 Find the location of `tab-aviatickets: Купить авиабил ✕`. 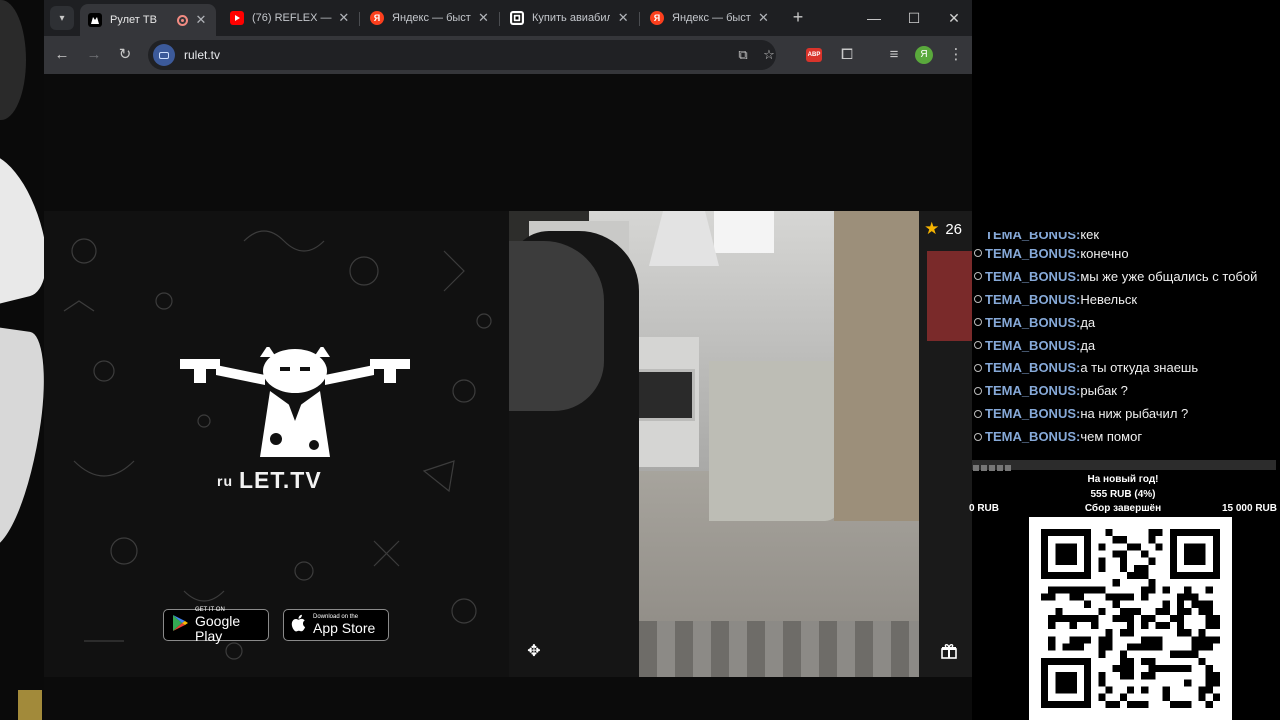

tab-aviatickets: Купить авиабил ✕ is located at coordinates (570, 18).